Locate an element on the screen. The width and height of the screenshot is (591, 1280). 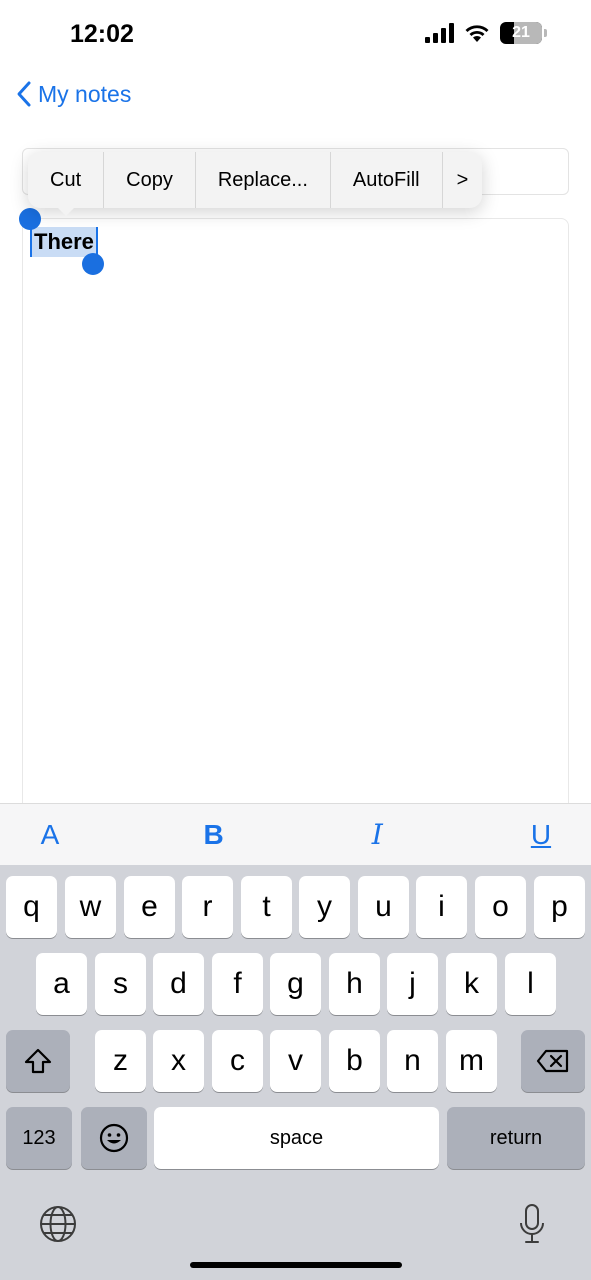
key-a: a is located at coordinates (61, 984).